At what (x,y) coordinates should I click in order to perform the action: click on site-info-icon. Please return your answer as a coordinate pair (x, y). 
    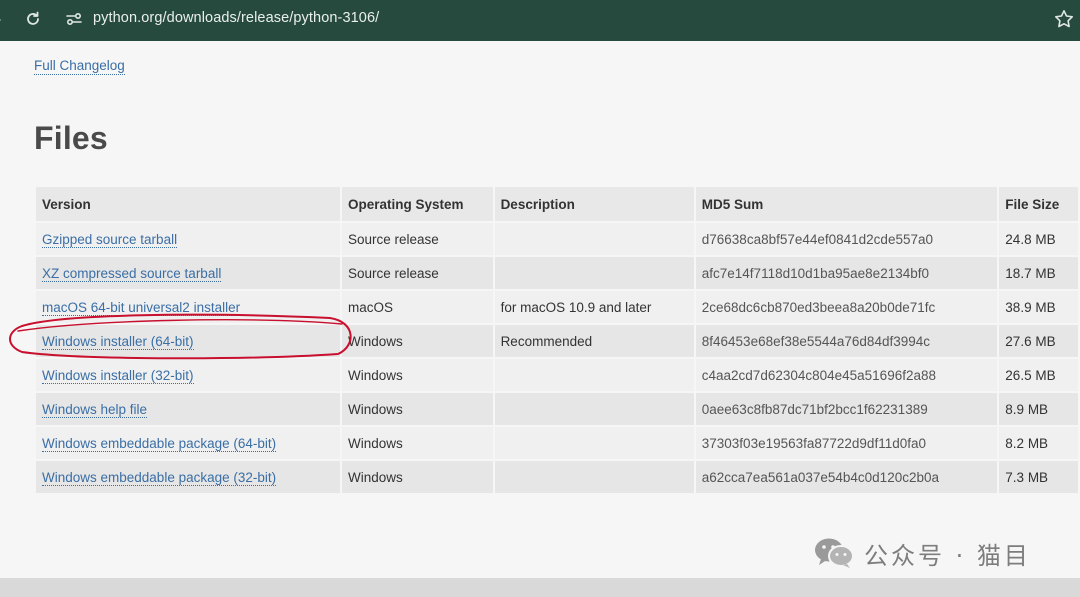
    Looking at the image, I should click on (74, 19).